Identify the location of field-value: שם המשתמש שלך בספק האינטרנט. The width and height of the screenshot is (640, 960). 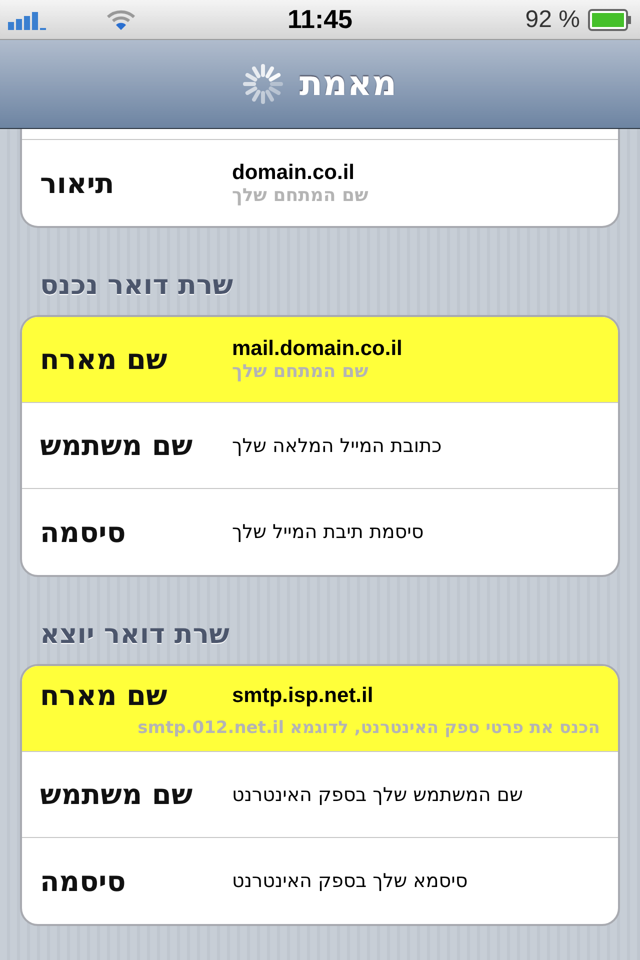
(377, 795).